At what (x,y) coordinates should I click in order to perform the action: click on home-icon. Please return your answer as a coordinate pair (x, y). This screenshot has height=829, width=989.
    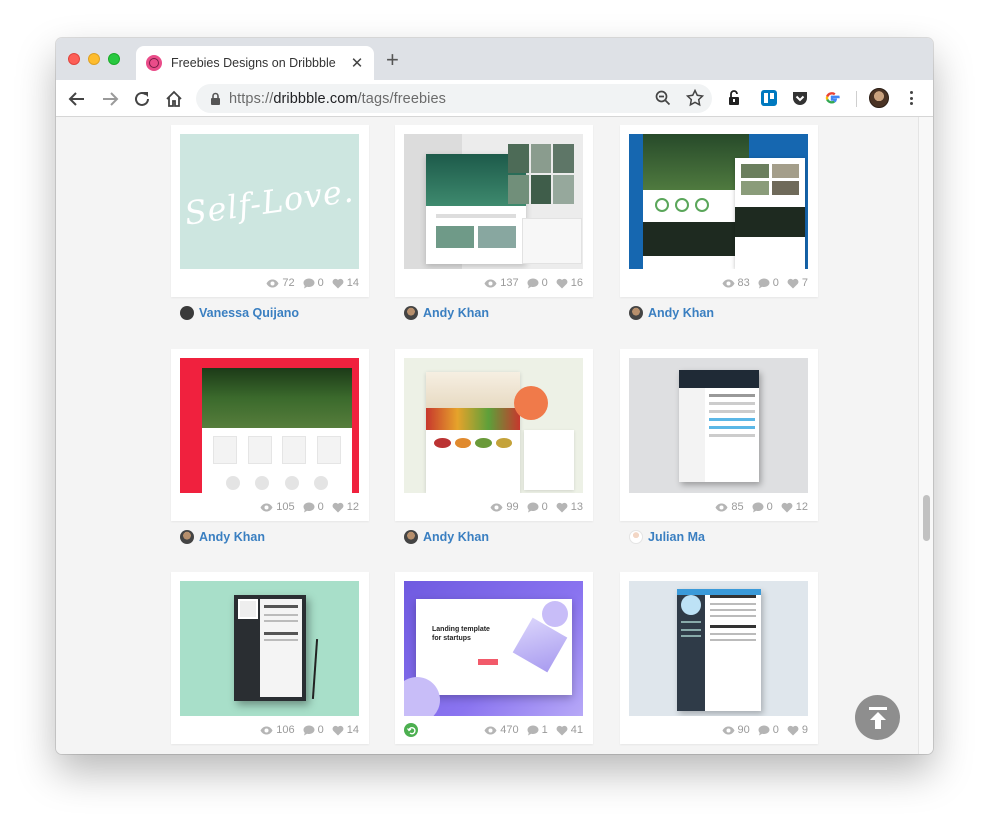
    Looking at the image, I should click on (174, 98).